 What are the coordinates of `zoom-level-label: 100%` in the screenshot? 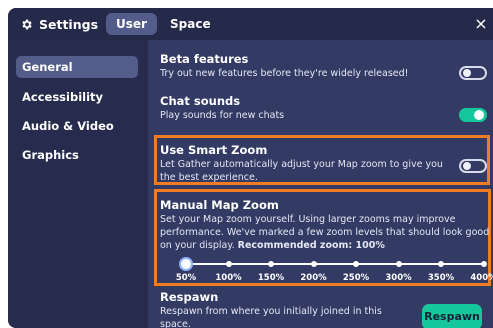 It's located at (228, 278).